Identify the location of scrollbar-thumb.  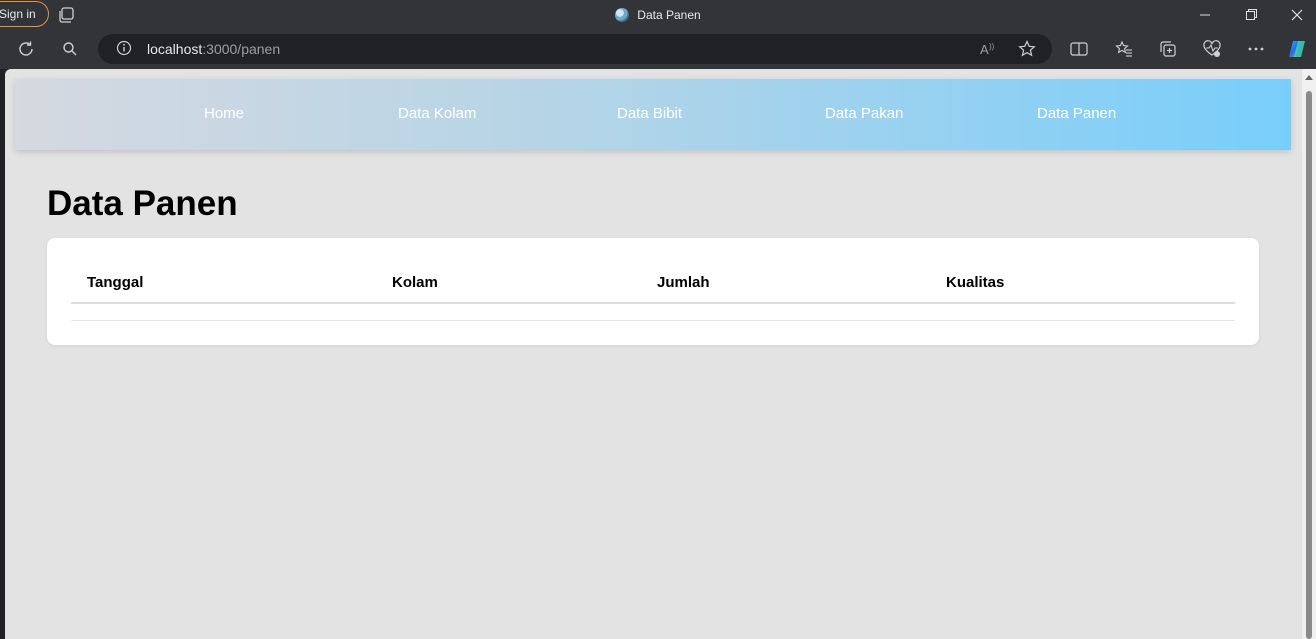
(1309, 365).